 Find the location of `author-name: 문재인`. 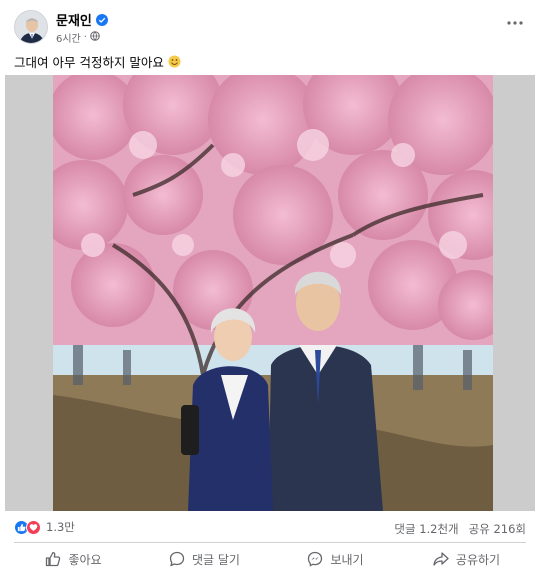

author-name: 문재인 is located at coordinates (74, 19).